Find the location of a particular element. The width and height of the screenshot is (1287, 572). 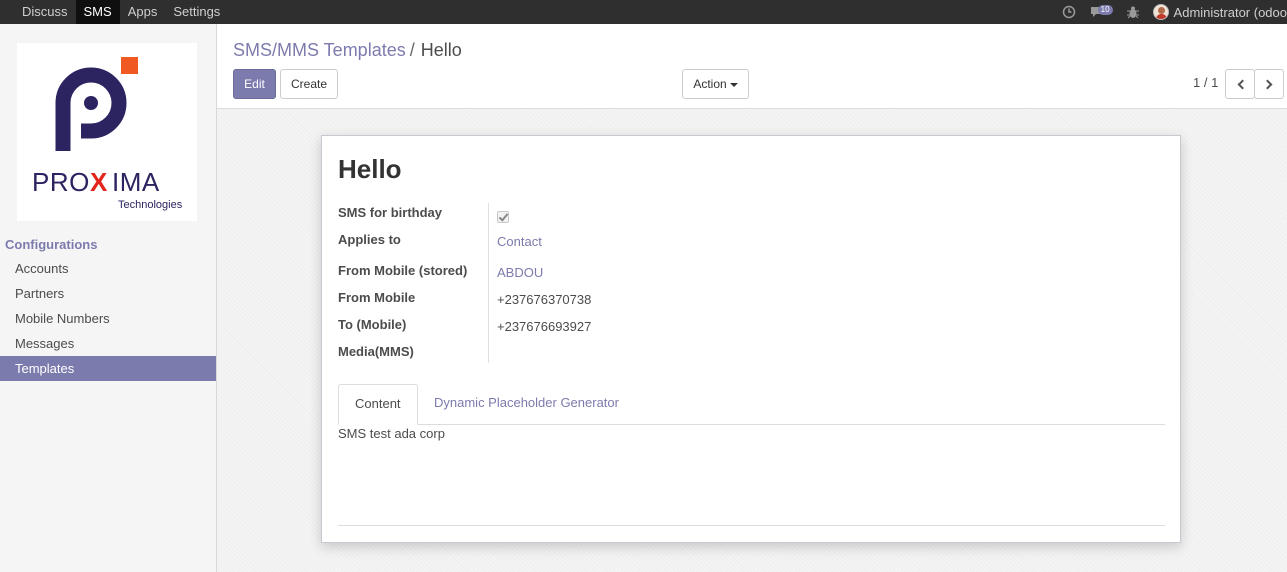

menu-sms: SMS is located at coordinates (97, 12).